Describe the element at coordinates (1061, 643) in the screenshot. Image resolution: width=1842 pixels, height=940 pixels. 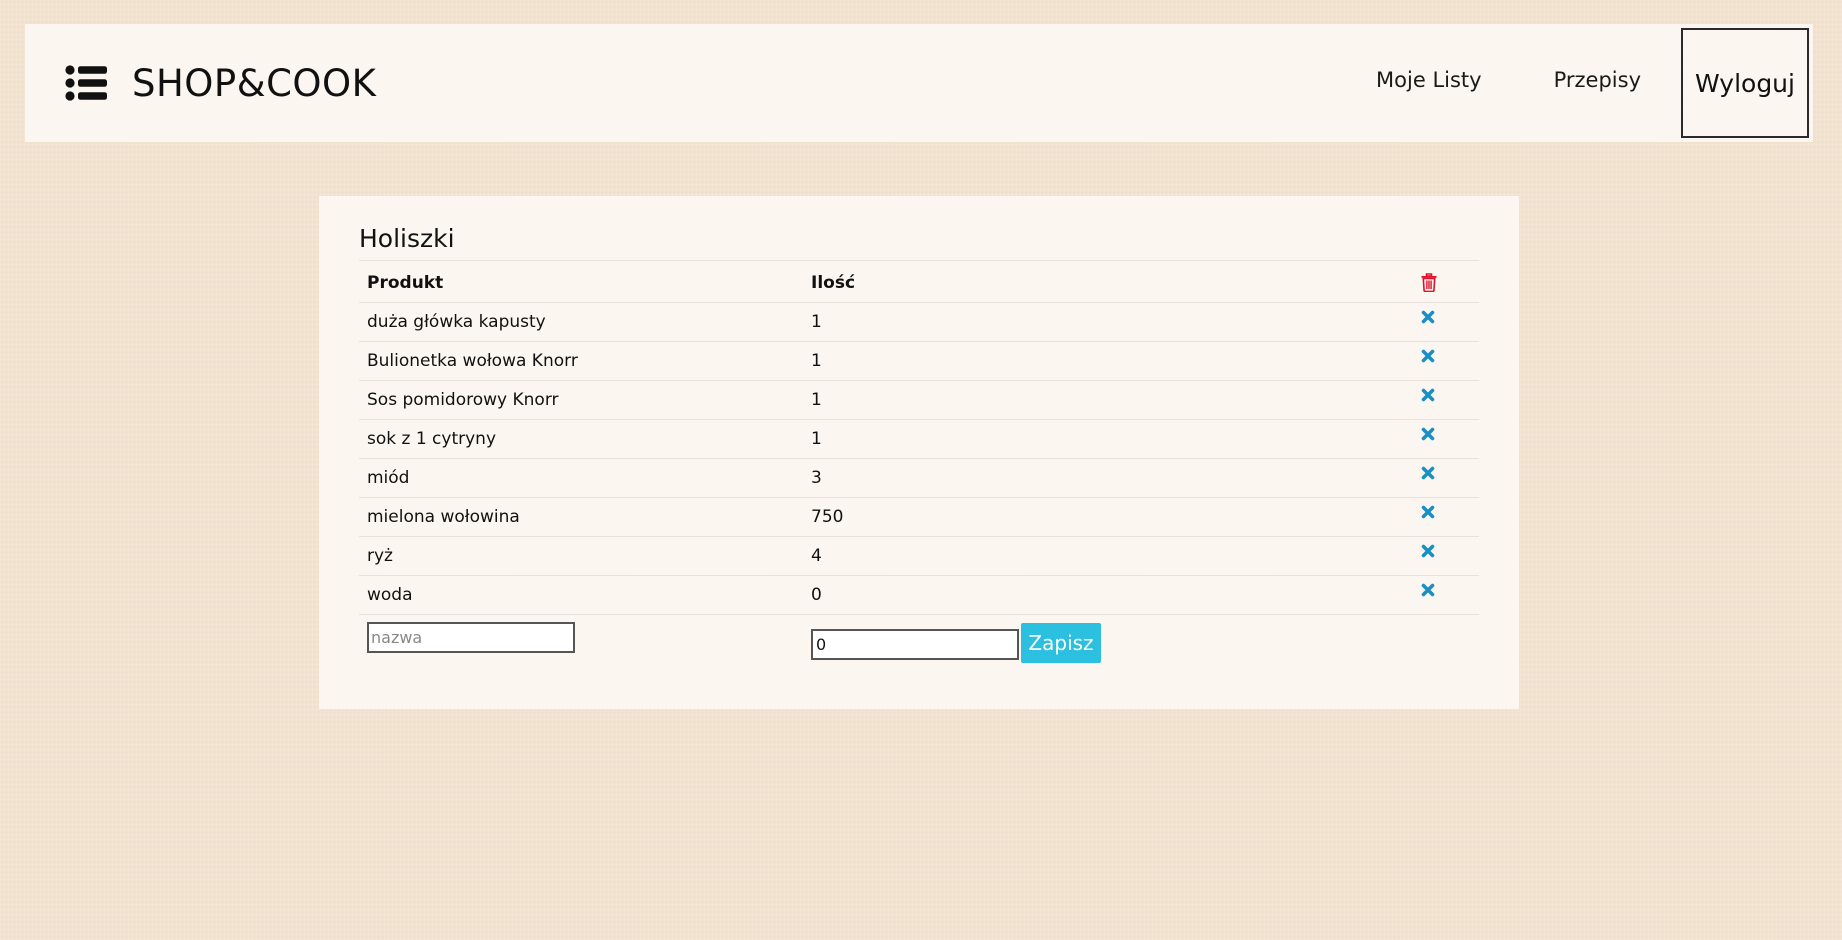
I see `save-button: Zapisz` at that location.